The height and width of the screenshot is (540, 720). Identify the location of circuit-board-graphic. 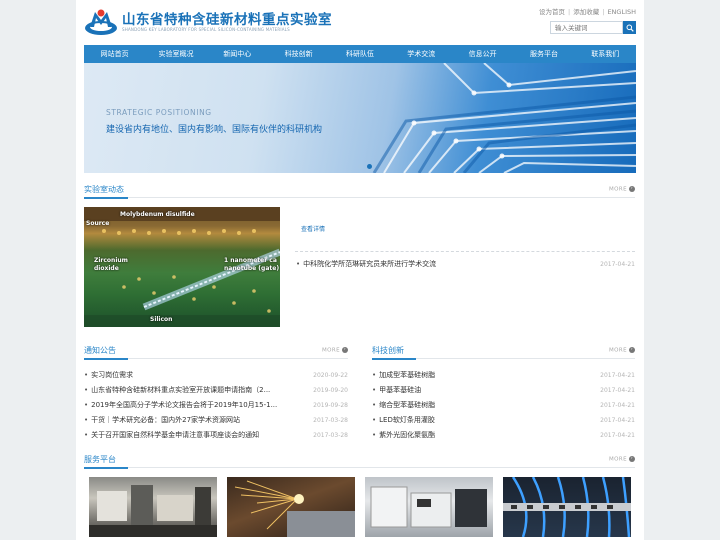
(504, 118).